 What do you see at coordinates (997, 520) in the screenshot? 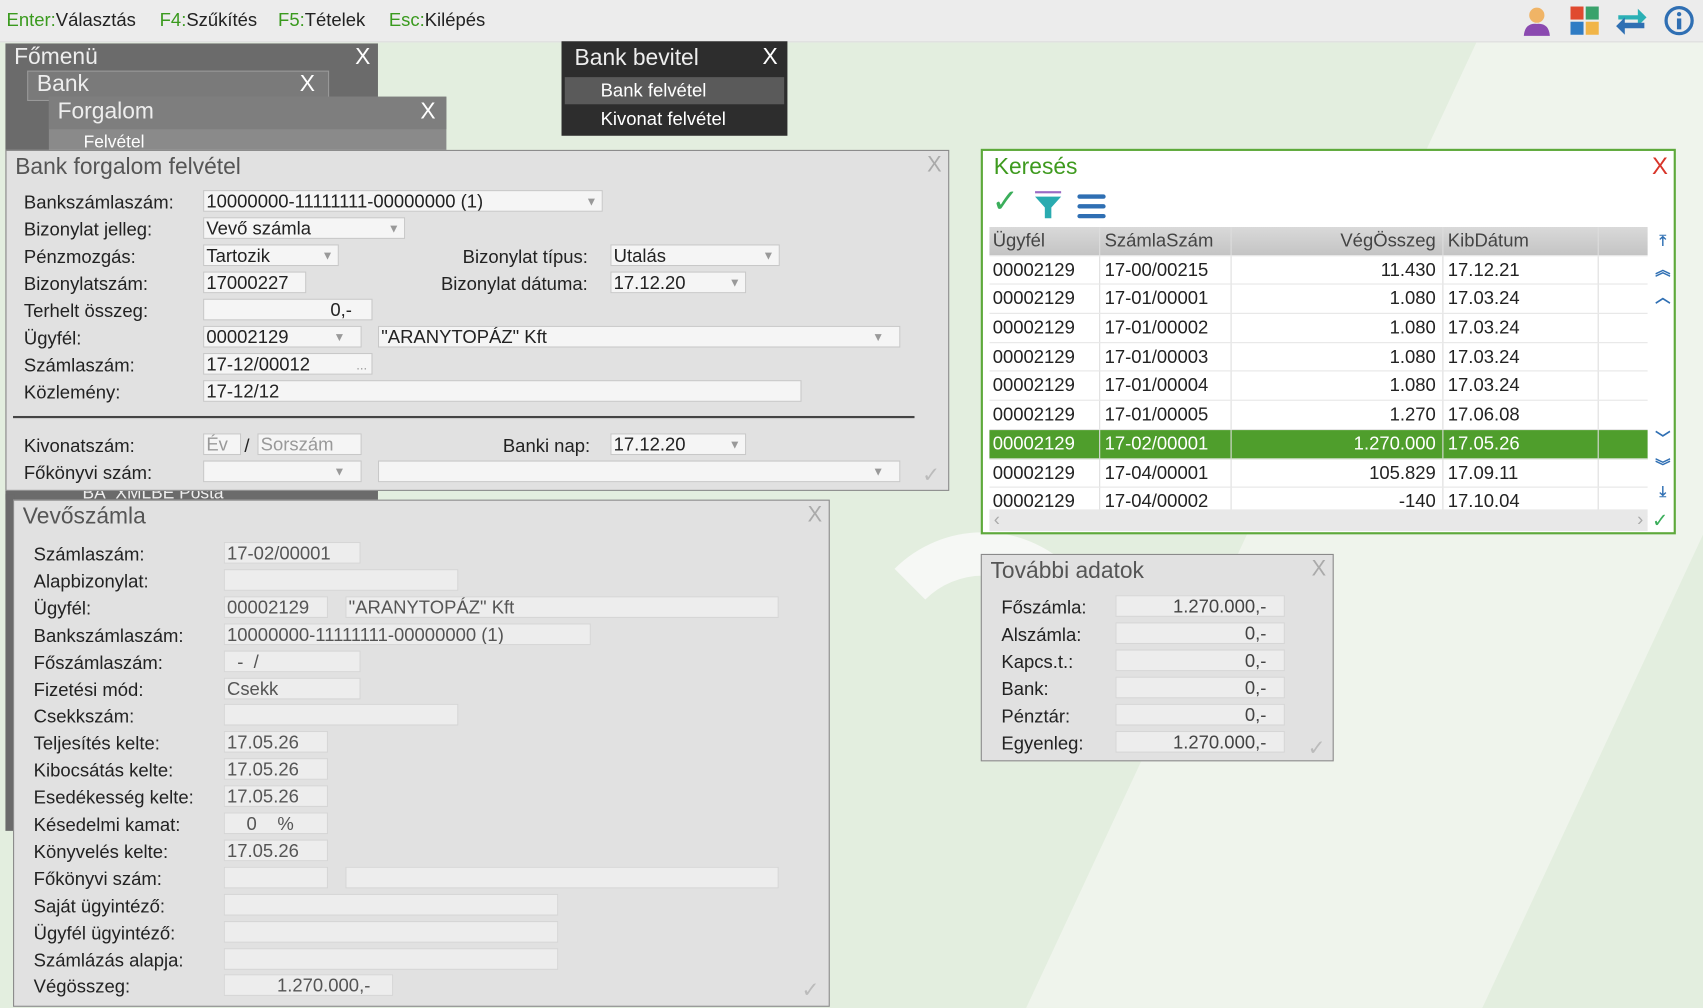
I see `scroll-left-icon: ‹` at bounding box center [997, 520].